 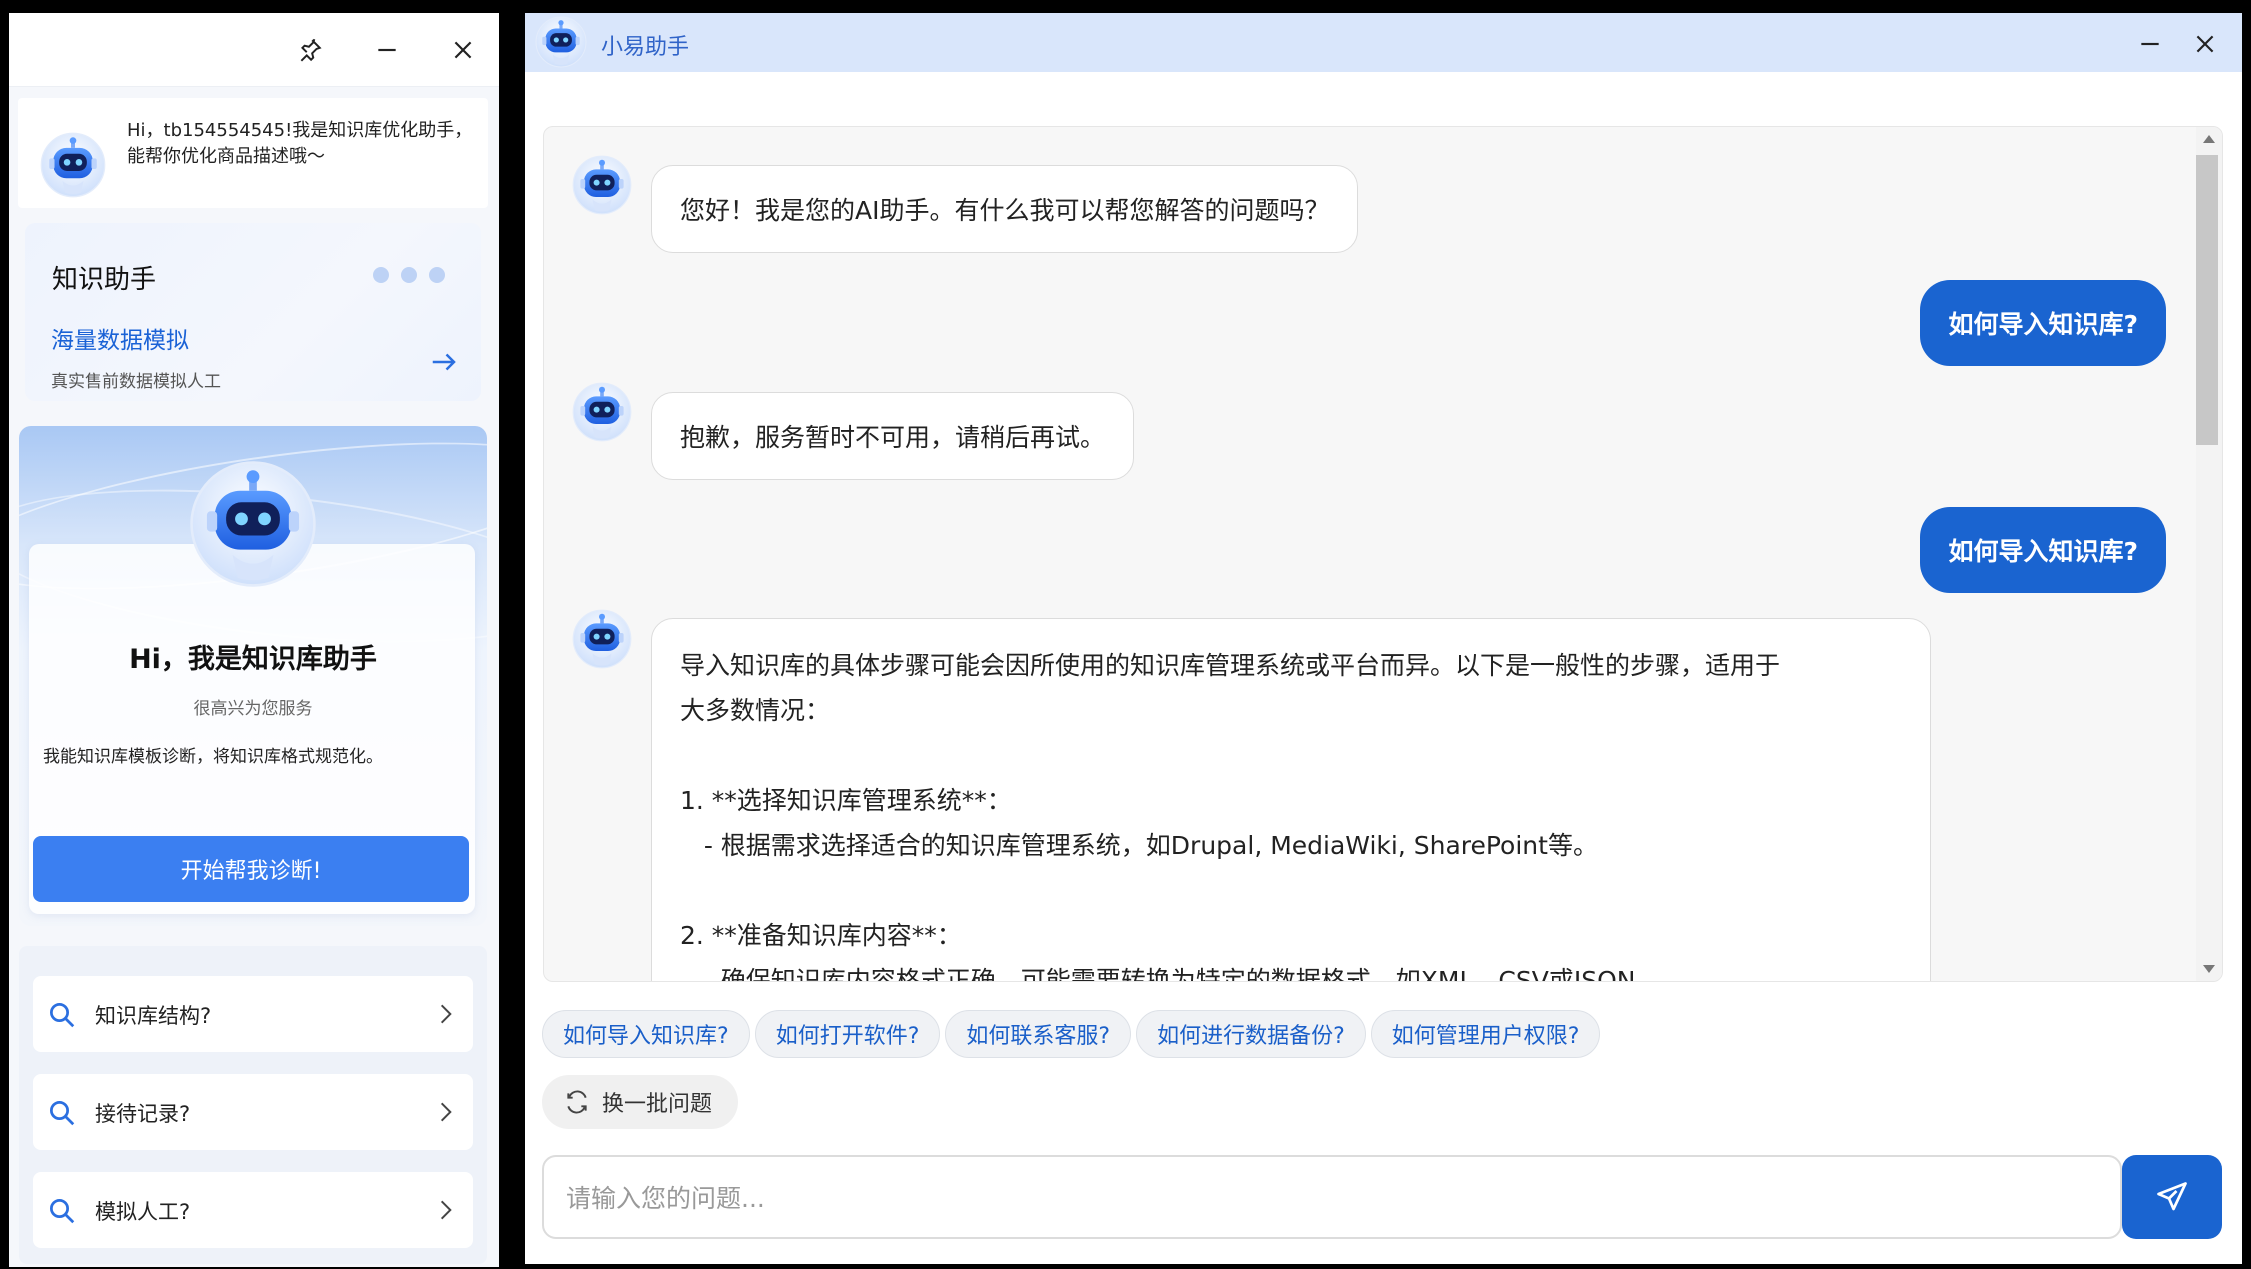 What do you see at coordinates (120, 338) in the screenshot?
I see `mass-data-link: 海量数据模拟` at bounding box center [120, 338].